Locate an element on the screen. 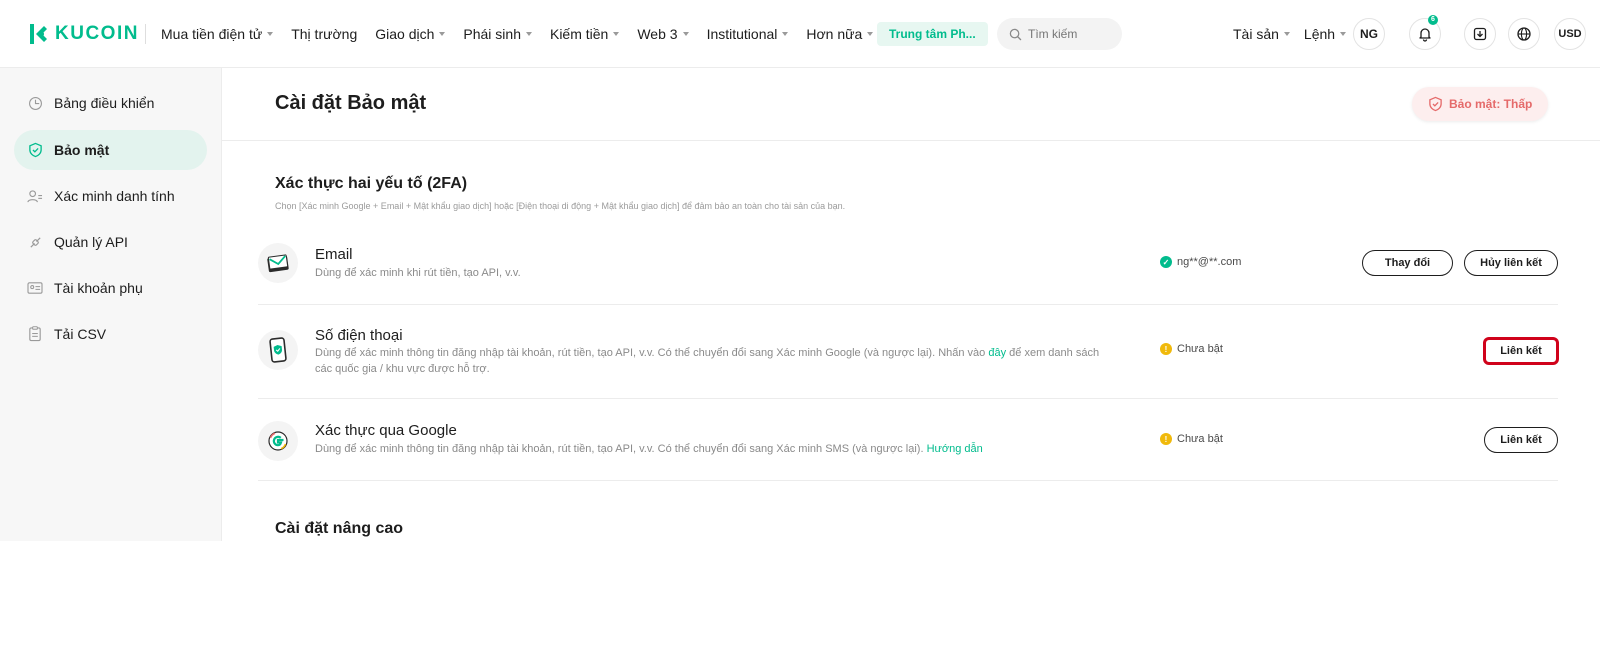 The width and height of the screenshot is (1600, 661). check-icon: ✓ is located at coordinates (1166, 262).